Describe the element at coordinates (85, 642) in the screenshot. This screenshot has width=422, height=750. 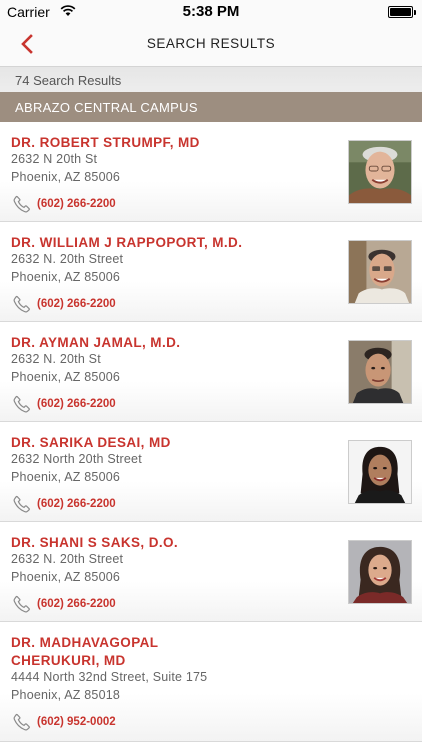
I see `doctor-name-line-1: DR. MADHAVAGOPAL` at that location.